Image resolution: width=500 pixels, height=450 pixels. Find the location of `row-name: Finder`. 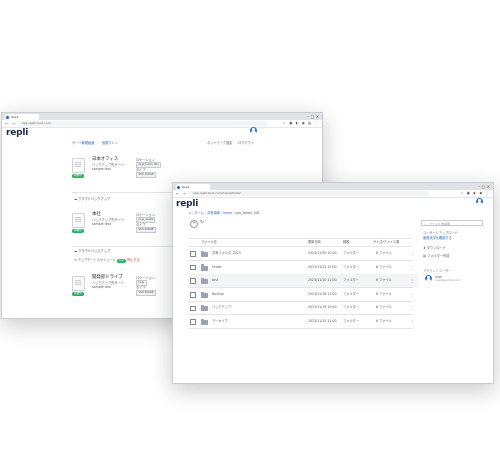

row-name: Finder is located at coordinates (217, 267).